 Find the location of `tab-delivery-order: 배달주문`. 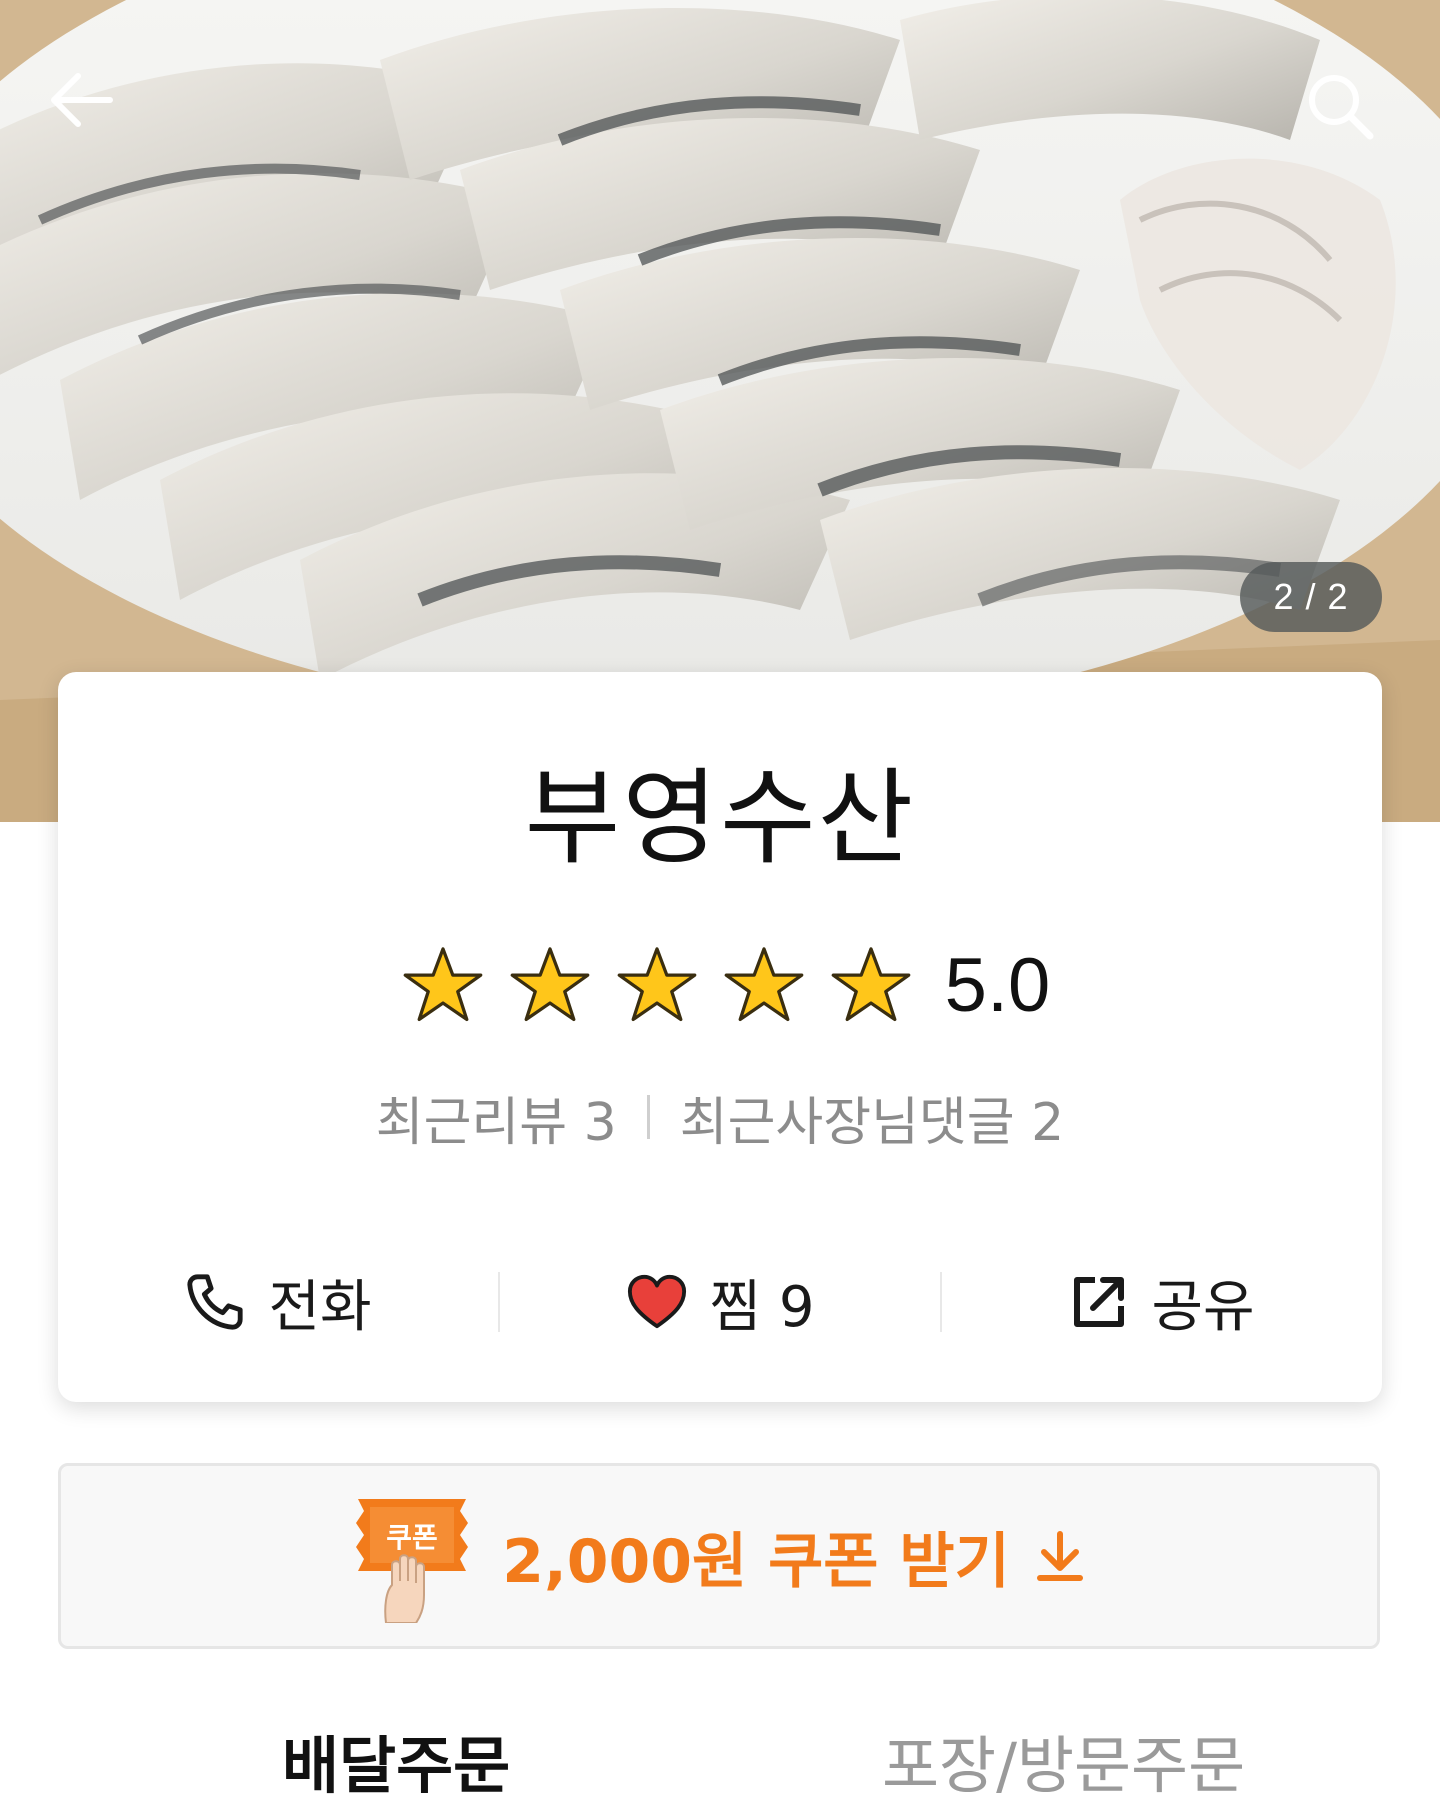

tab-delivery-order: 배달주문 is located at coordinates (396, 1766).